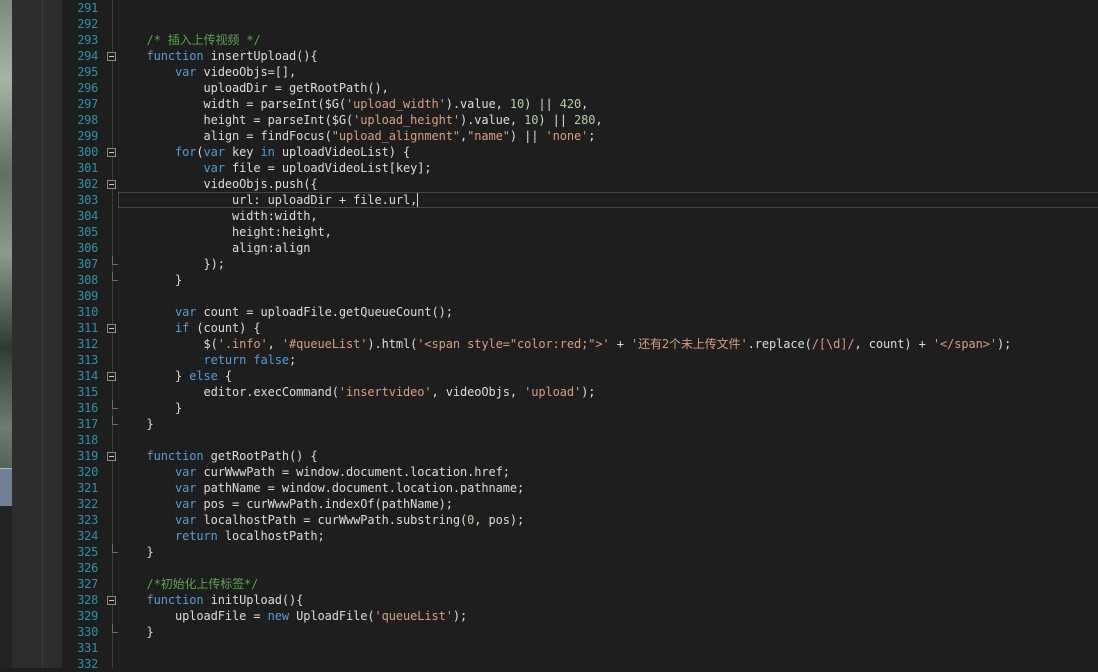  Describe the element at coordinates (225, 232) in the screenshot. I see `code-text: height:height,` at that location.